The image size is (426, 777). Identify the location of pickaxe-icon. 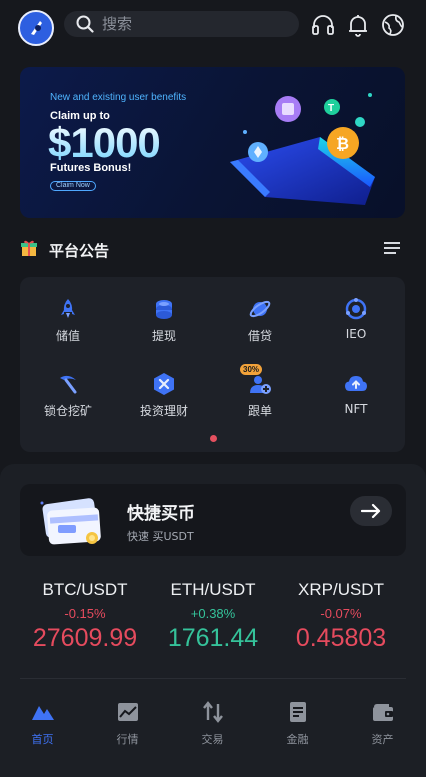
(68, 384).